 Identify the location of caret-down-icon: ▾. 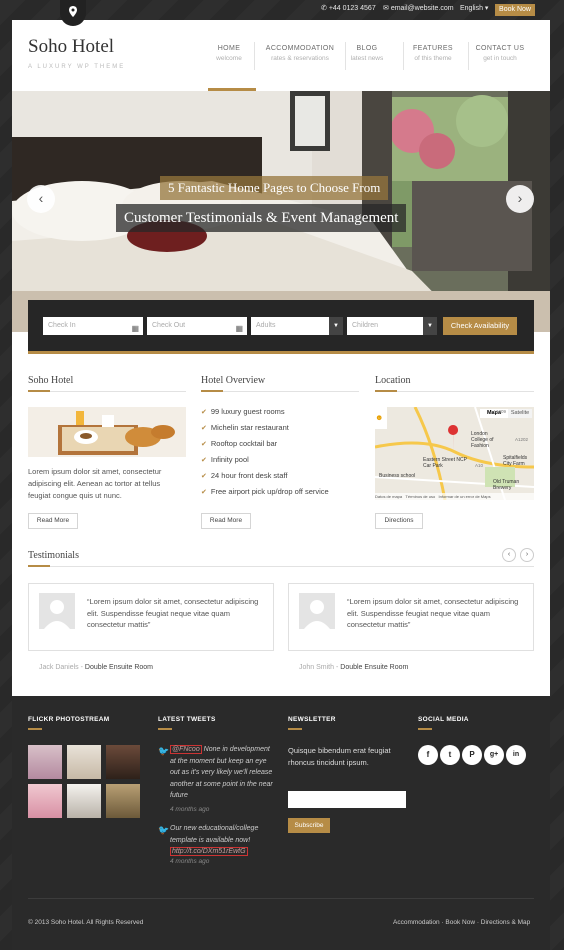
(485, 8).